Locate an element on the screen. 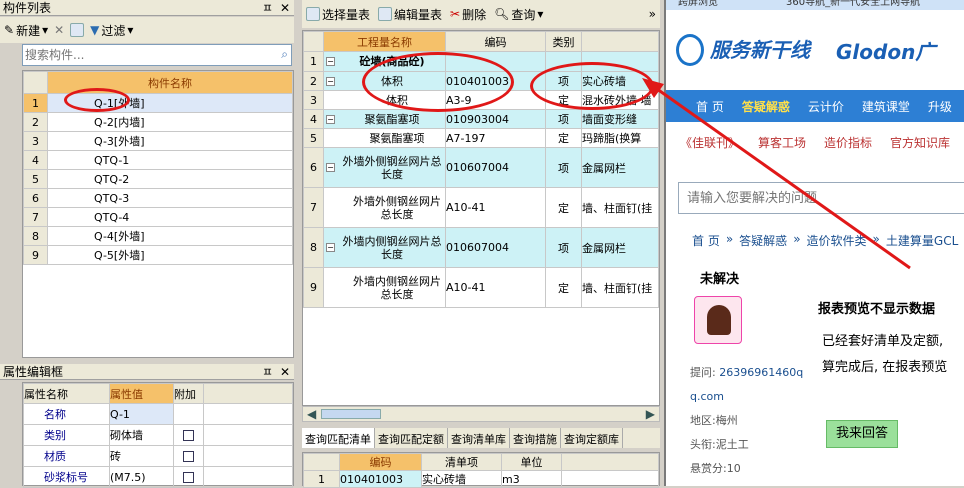 This screenshot has width=964, height=488. qty-name: − 外墙内侧钢丝网片总长度 is located at coordinates (384, 247).